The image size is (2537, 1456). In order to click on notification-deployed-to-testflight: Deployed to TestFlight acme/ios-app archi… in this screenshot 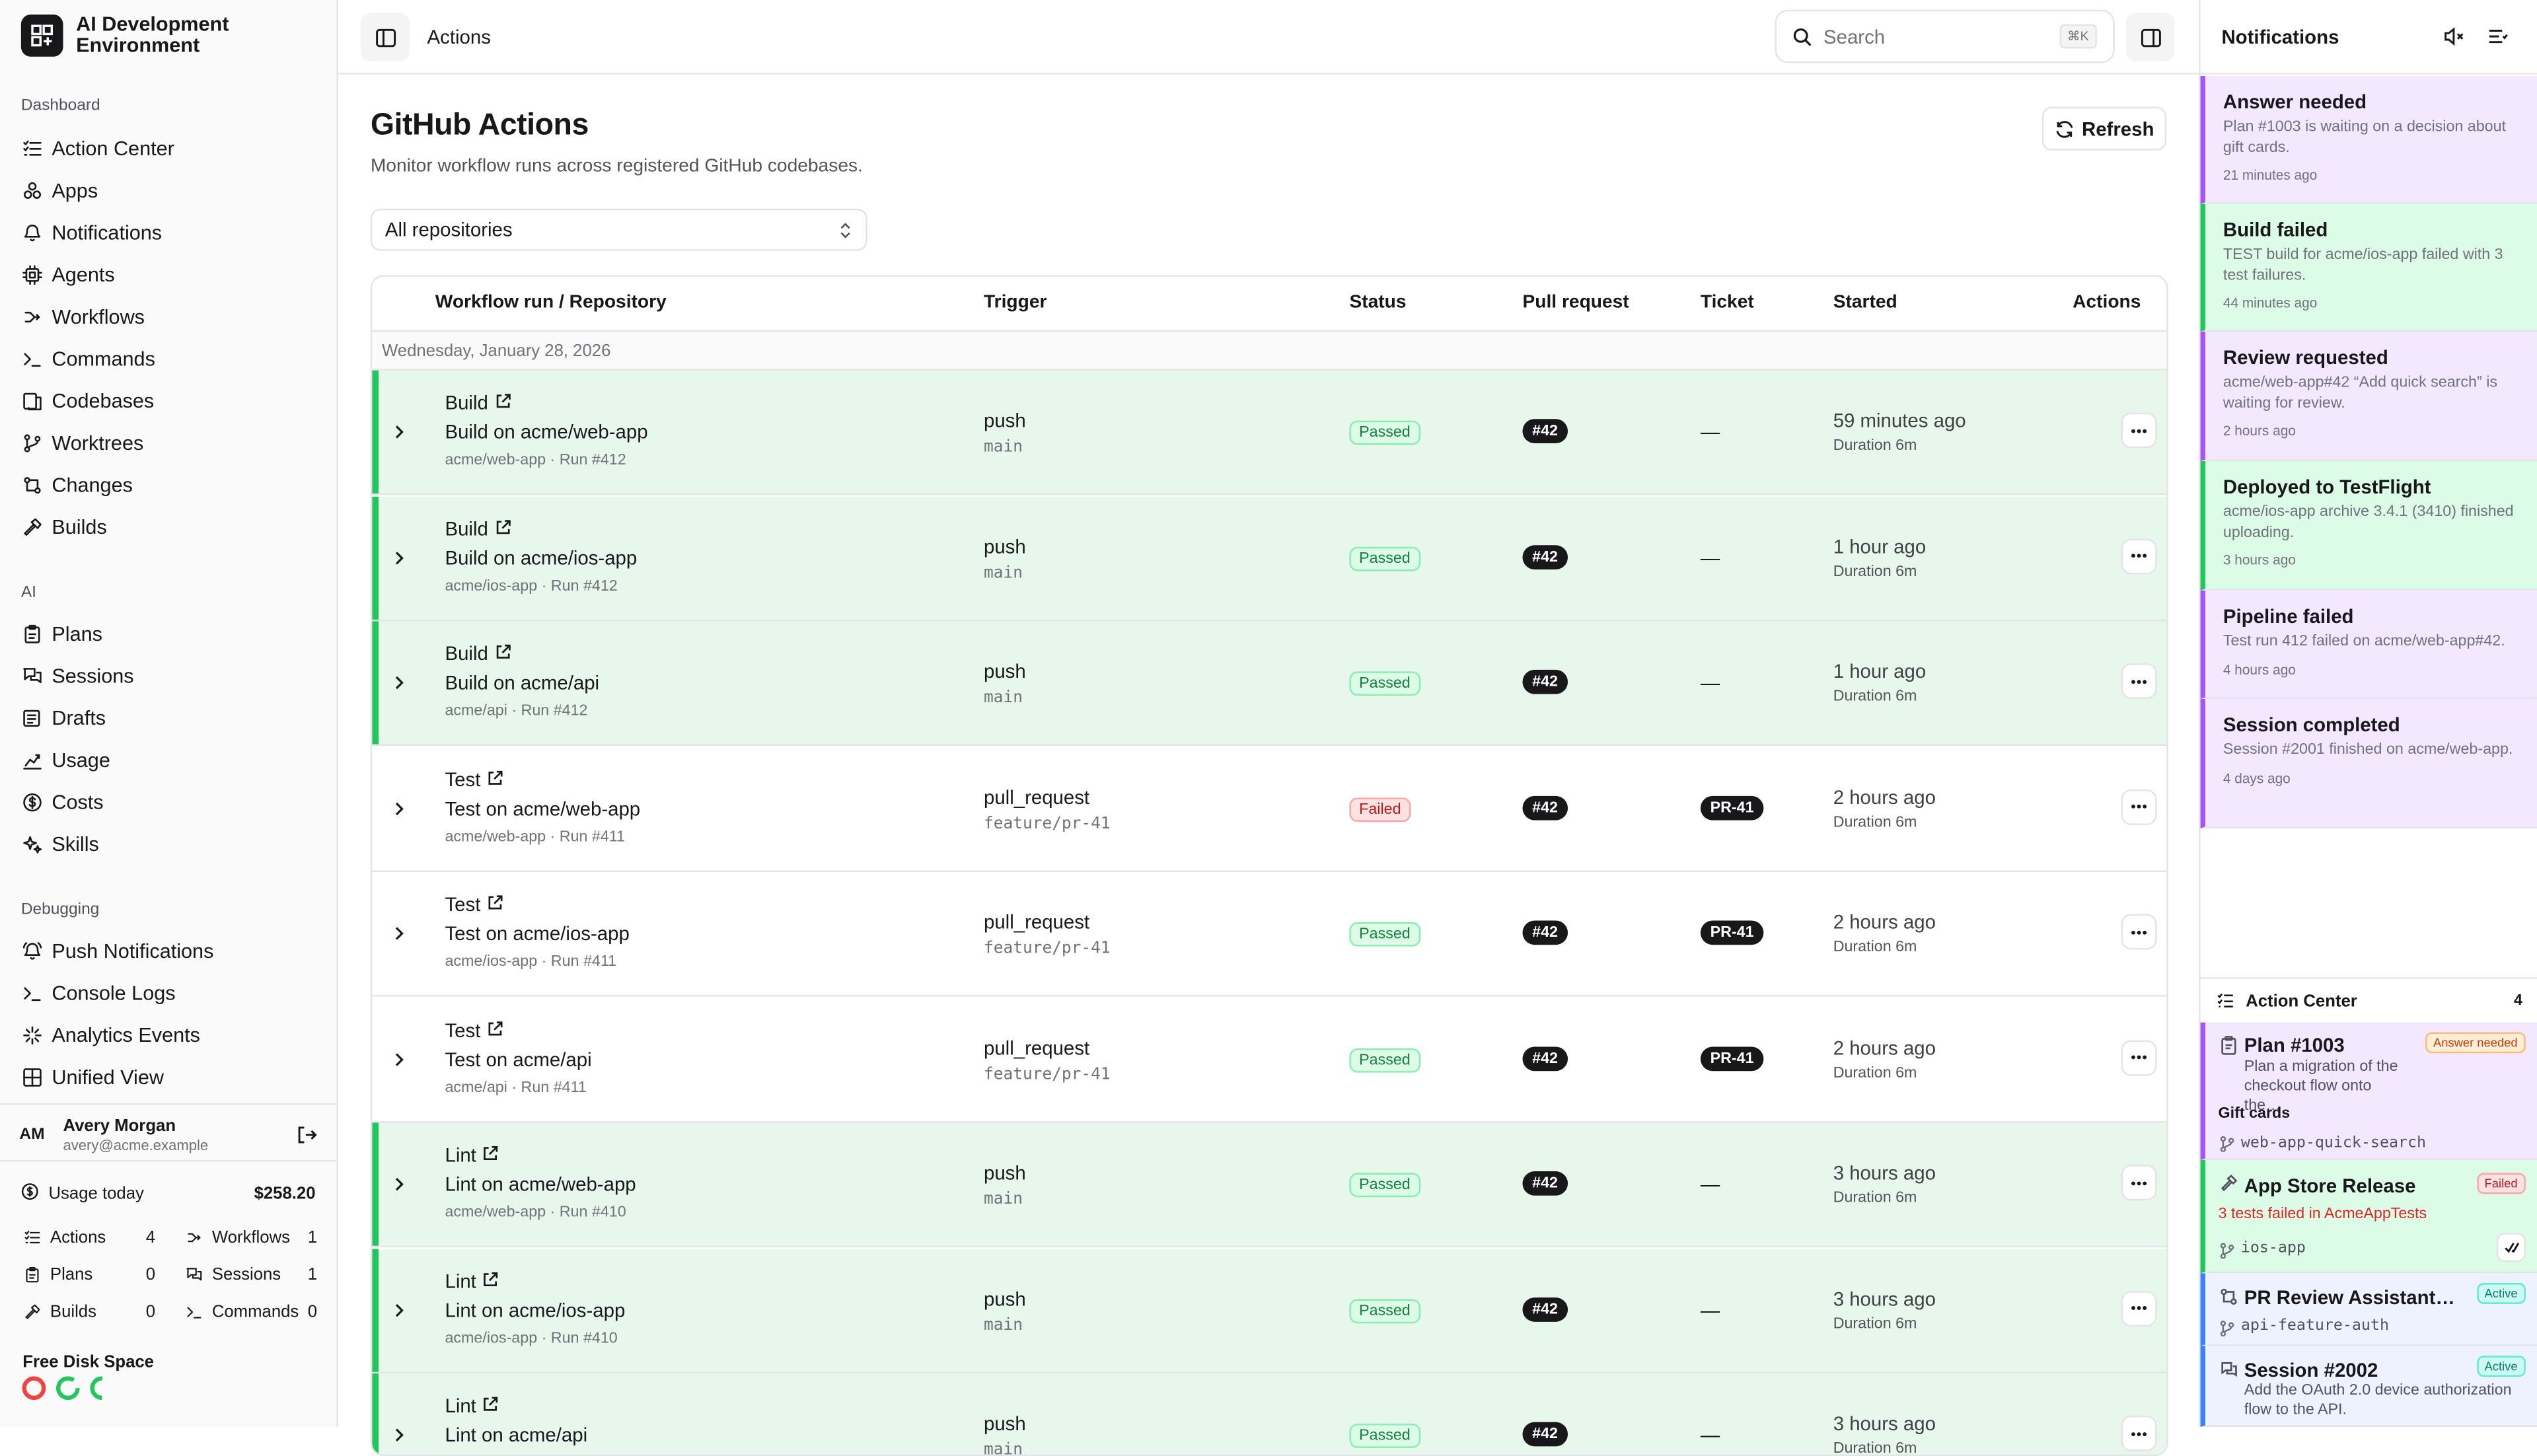, I will do `click(2368, 525)`.